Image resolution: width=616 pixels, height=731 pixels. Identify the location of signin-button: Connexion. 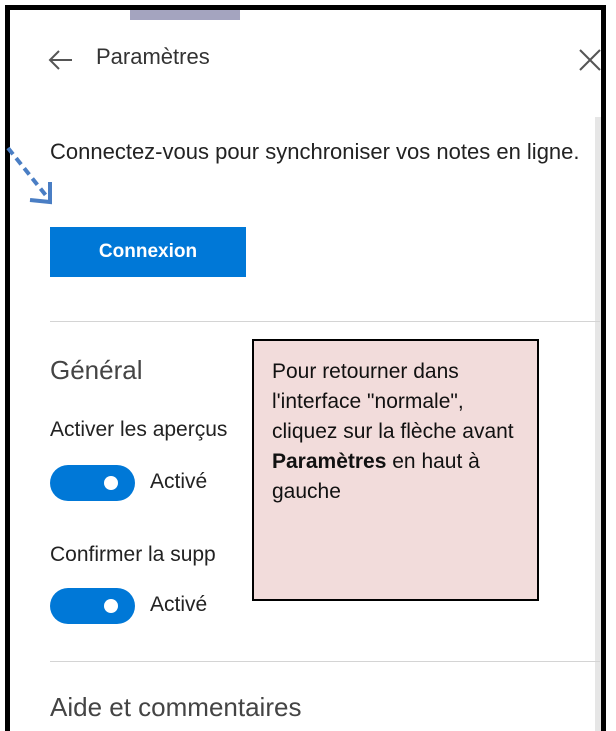
(148, 252).